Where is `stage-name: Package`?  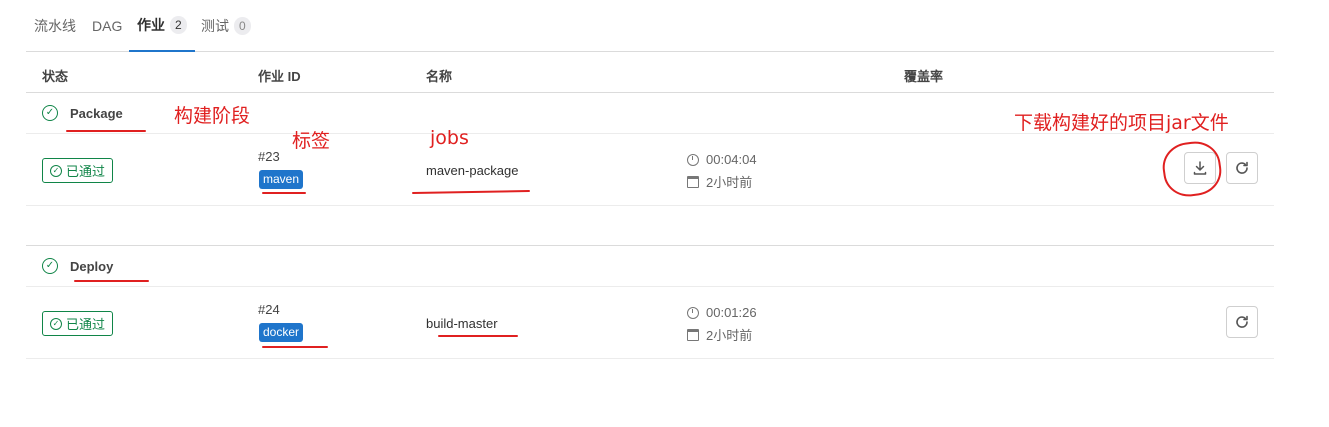 stage-name: Package is located at coordinates (96, 113).